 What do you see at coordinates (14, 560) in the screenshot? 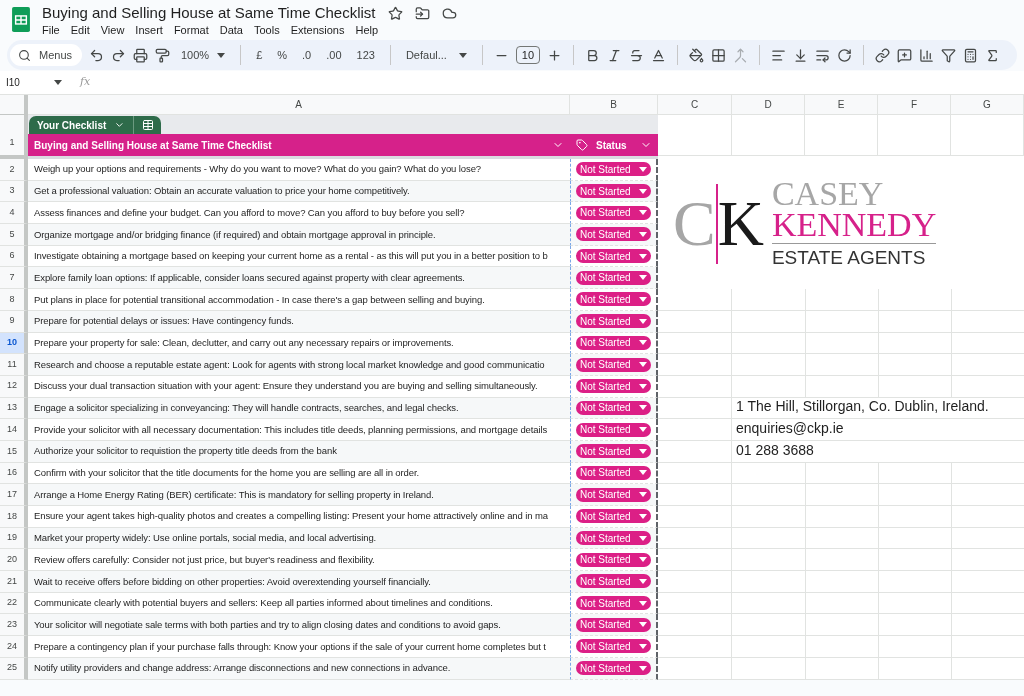
I see `row-number: 20` at bounding box center [14, 560].